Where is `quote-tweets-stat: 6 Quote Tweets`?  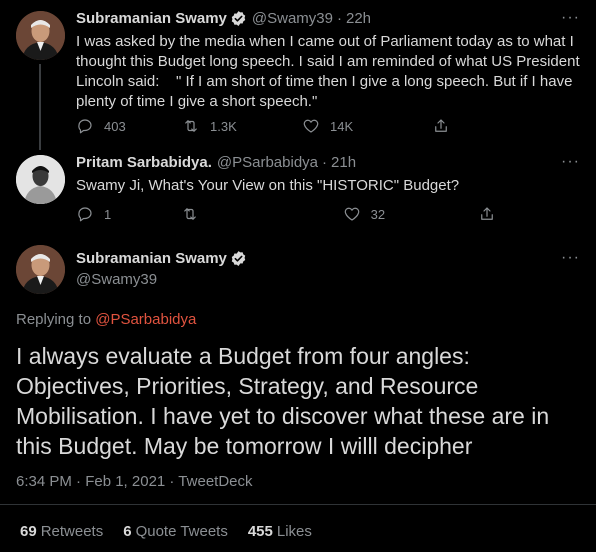 quote-tweets-stat: 6 Quote Tweets is located at coordinates (175, 531).